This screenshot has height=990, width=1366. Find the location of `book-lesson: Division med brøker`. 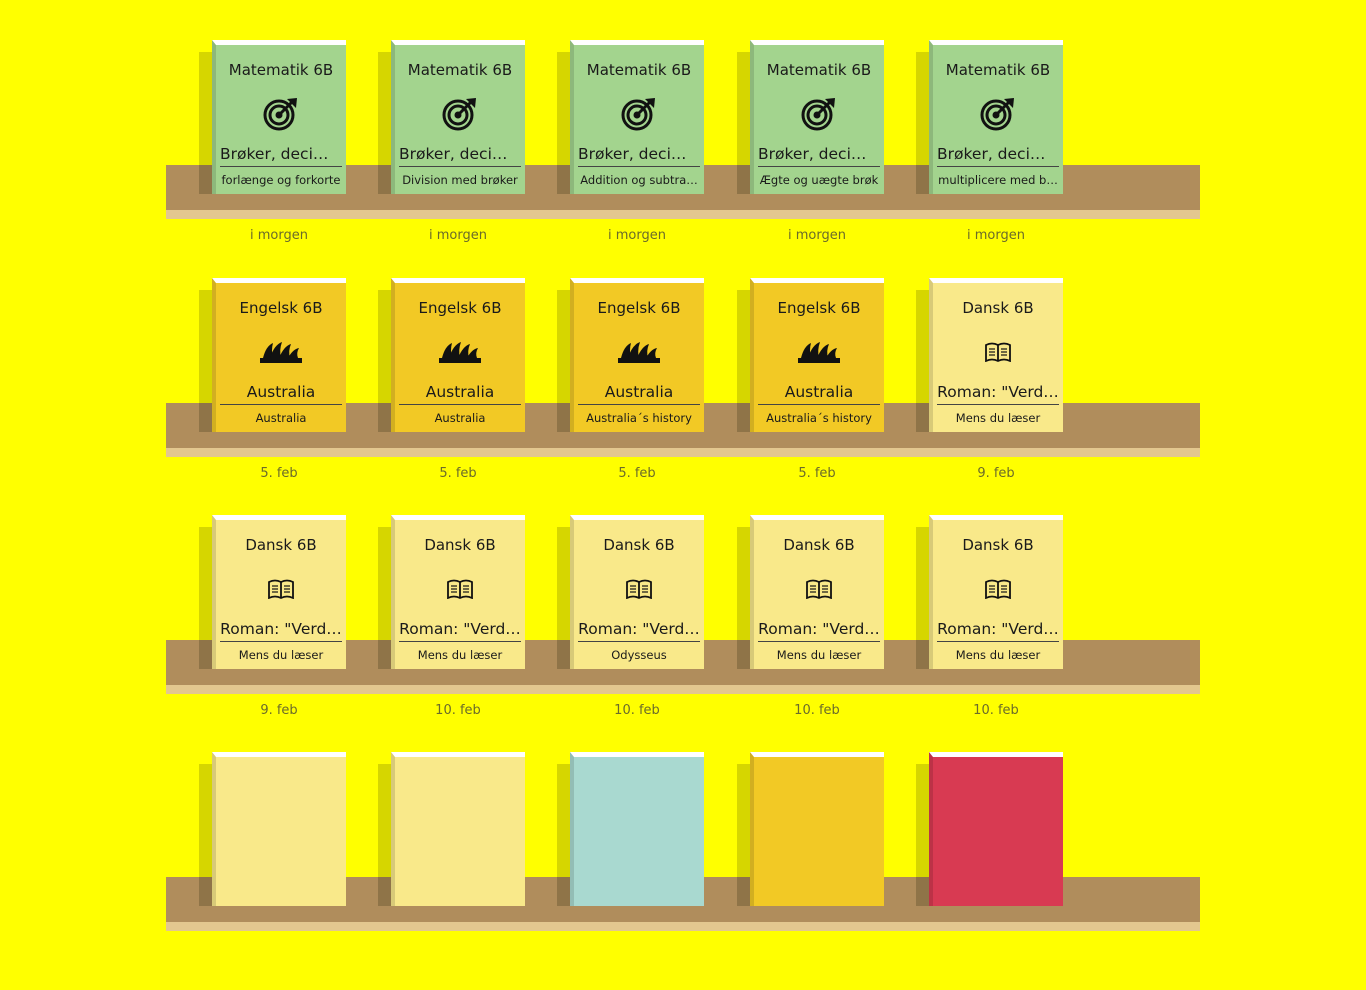

book-lesson: Division med brøker is located at coordinates (460, 180).